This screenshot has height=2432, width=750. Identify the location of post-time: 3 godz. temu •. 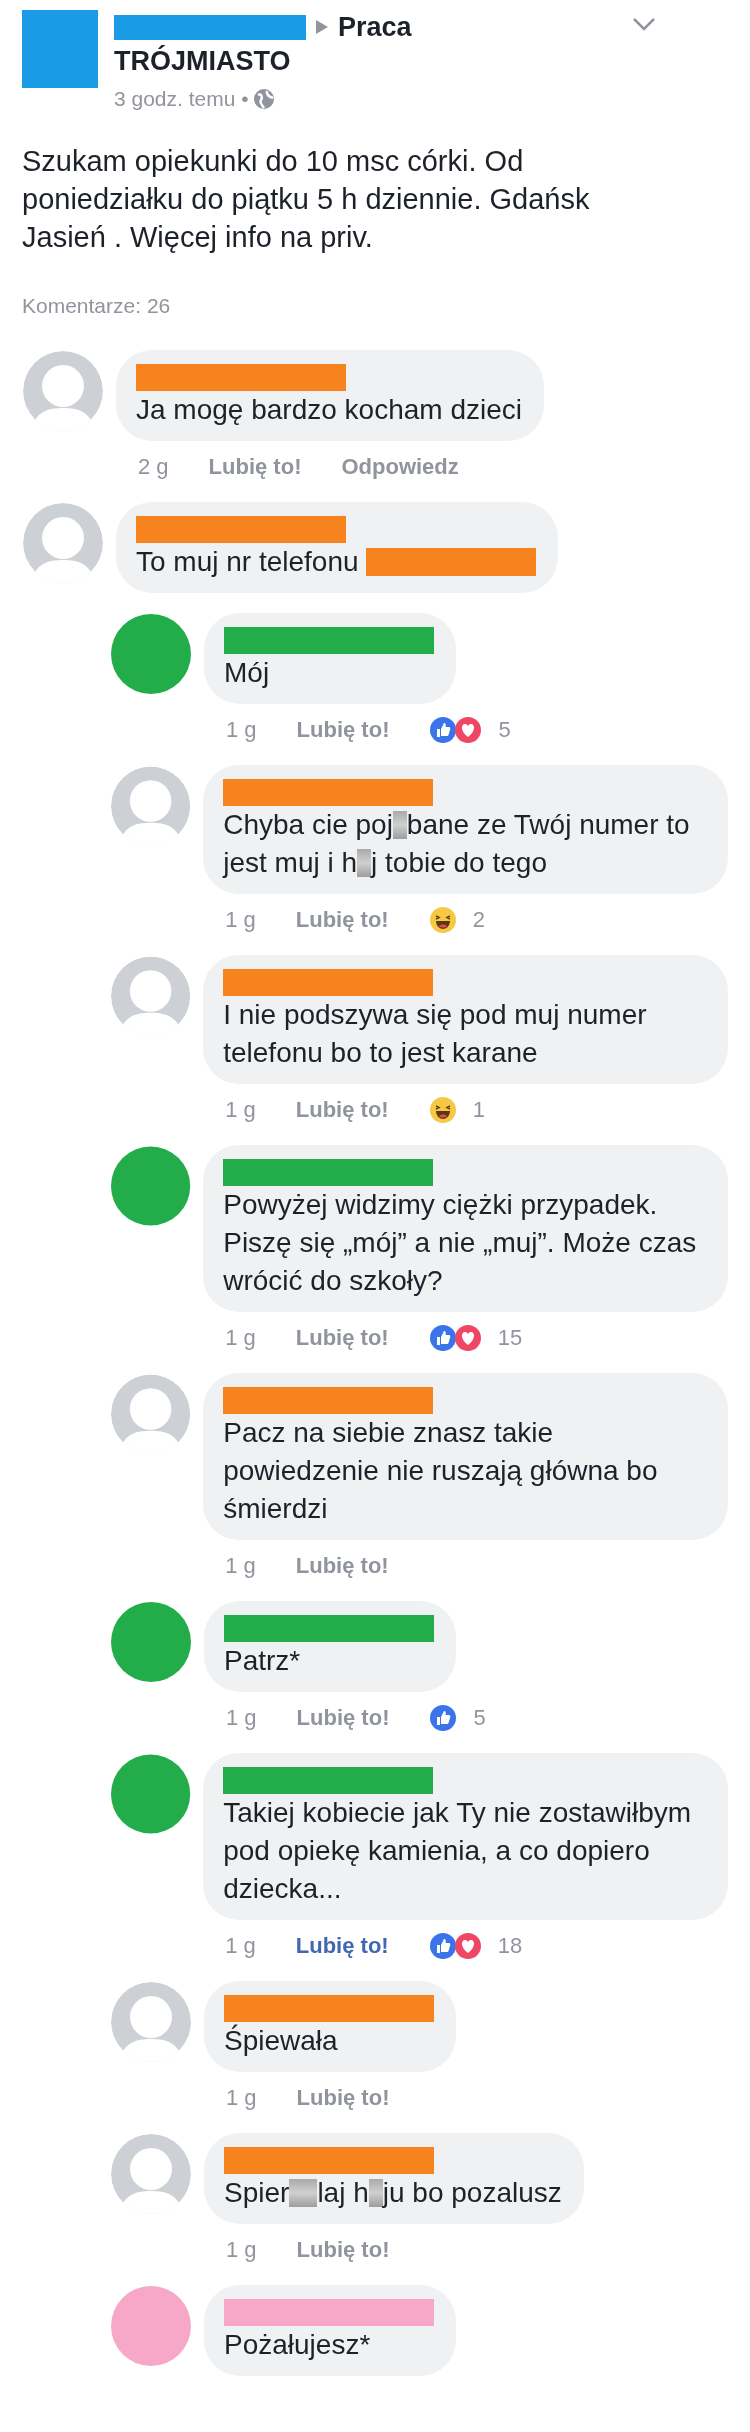
(181, 99).